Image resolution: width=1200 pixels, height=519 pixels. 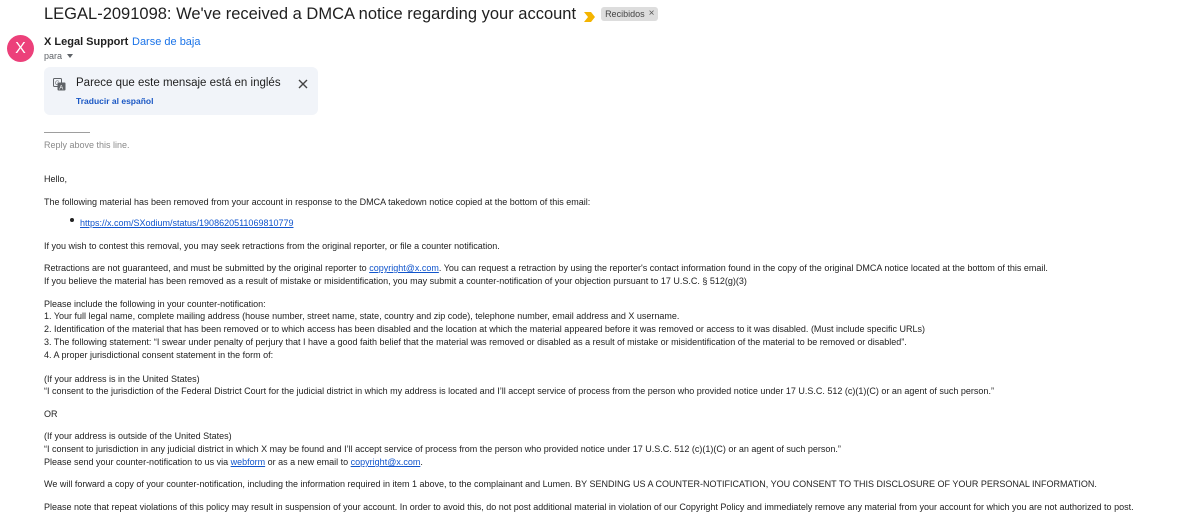 What do you see at coordinates (166, 42) in the screenshot?
I see `unsubscribe-link: Darse de baja` at bounding box center [166, 42].